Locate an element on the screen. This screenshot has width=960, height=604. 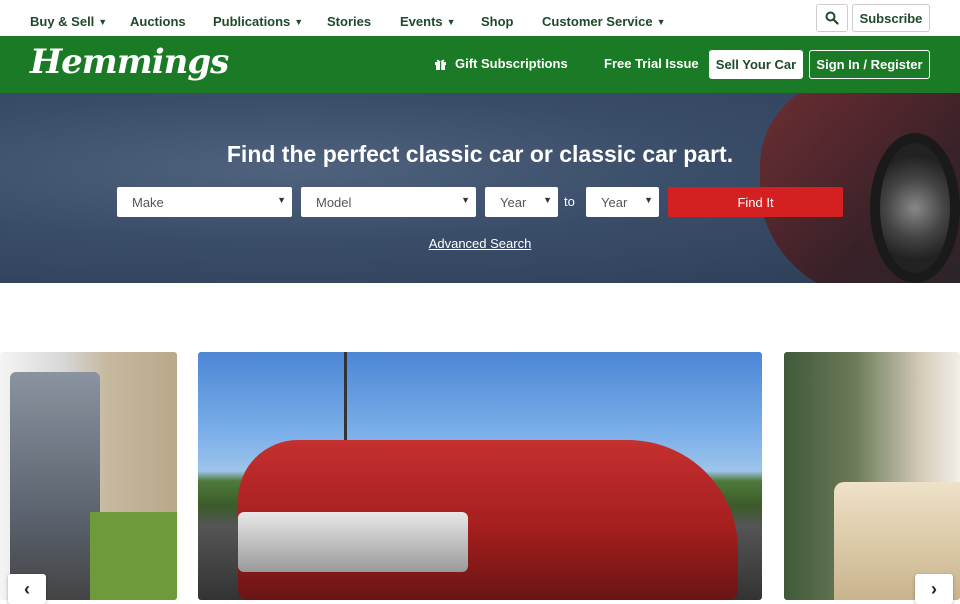
gift-icon is located at coordinates (440, 64).